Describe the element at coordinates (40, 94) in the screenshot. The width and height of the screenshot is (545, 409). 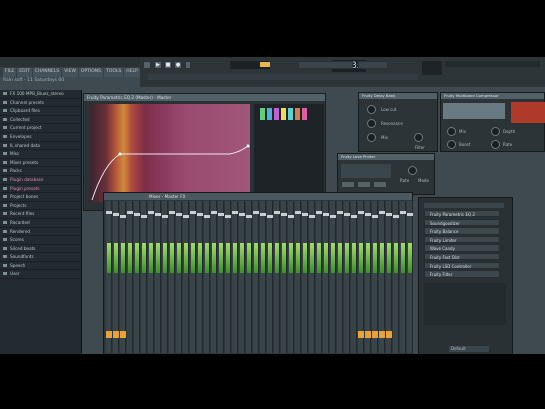
I see `browser-item: FX 100 MPB_Bluez_stereo` at that location.